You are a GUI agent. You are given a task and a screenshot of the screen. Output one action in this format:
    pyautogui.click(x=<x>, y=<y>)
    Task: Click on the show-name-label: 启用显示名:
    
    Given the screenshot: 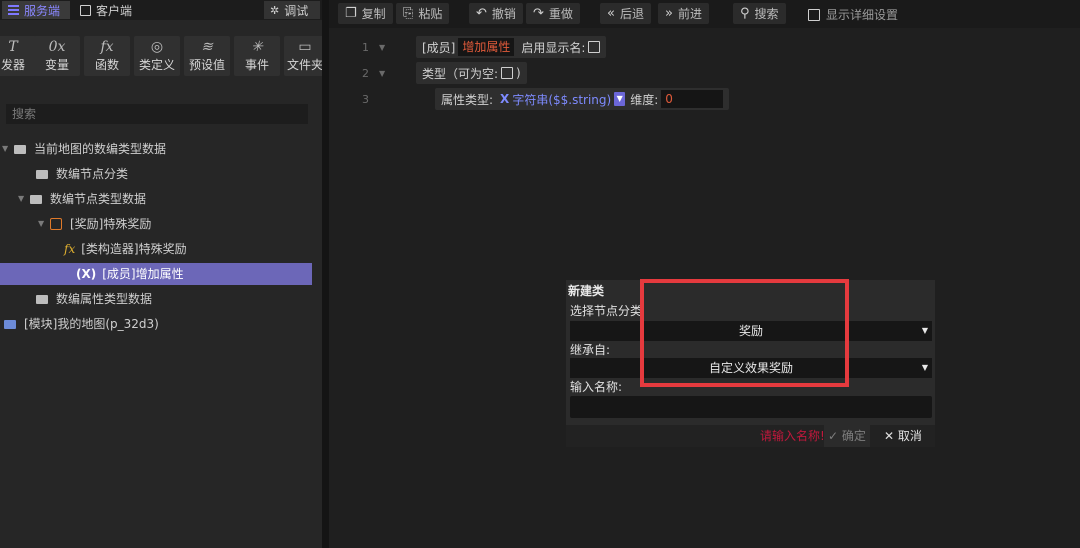 What is the action you would take?
    pyautogui.click(x=553, y=47)
    